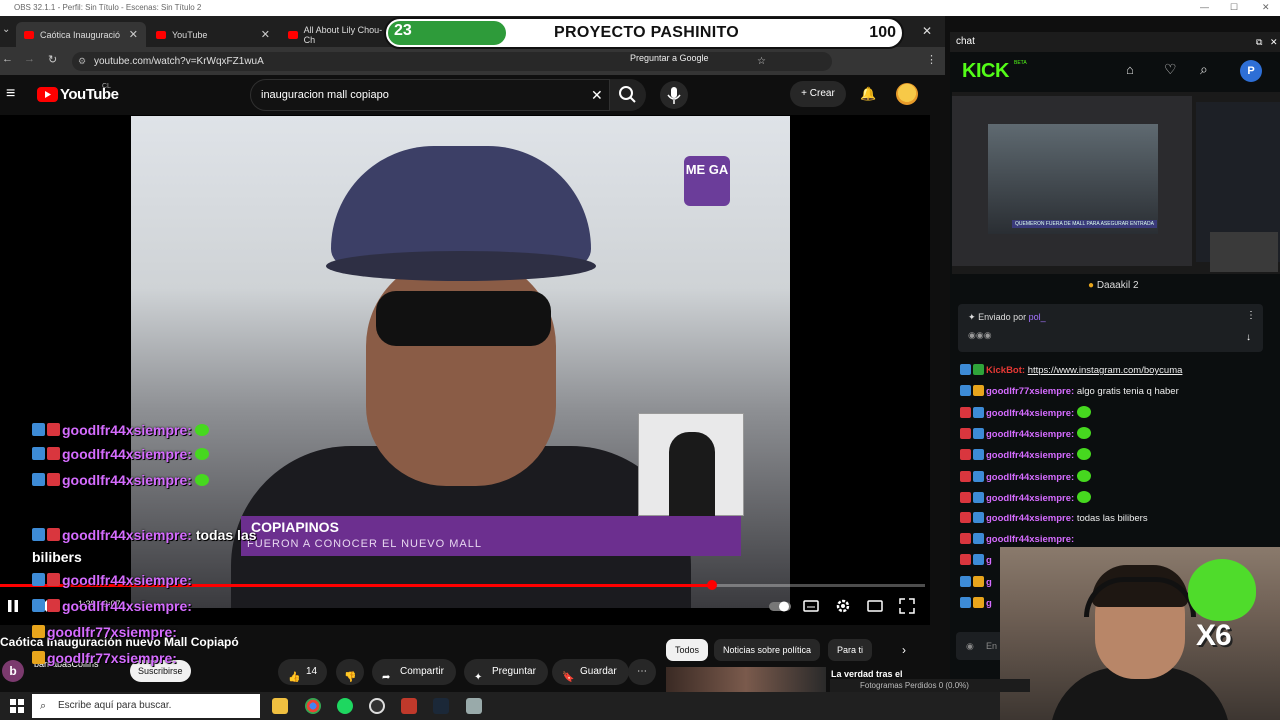 The width and height of the screenshot is (1280, 720). Describe the element at coordinates (452, 61) in the screenshot. I see `url-field: ⚙ youtube.com/watch?v=KrWqxFZ1wuA ☆` at that location.